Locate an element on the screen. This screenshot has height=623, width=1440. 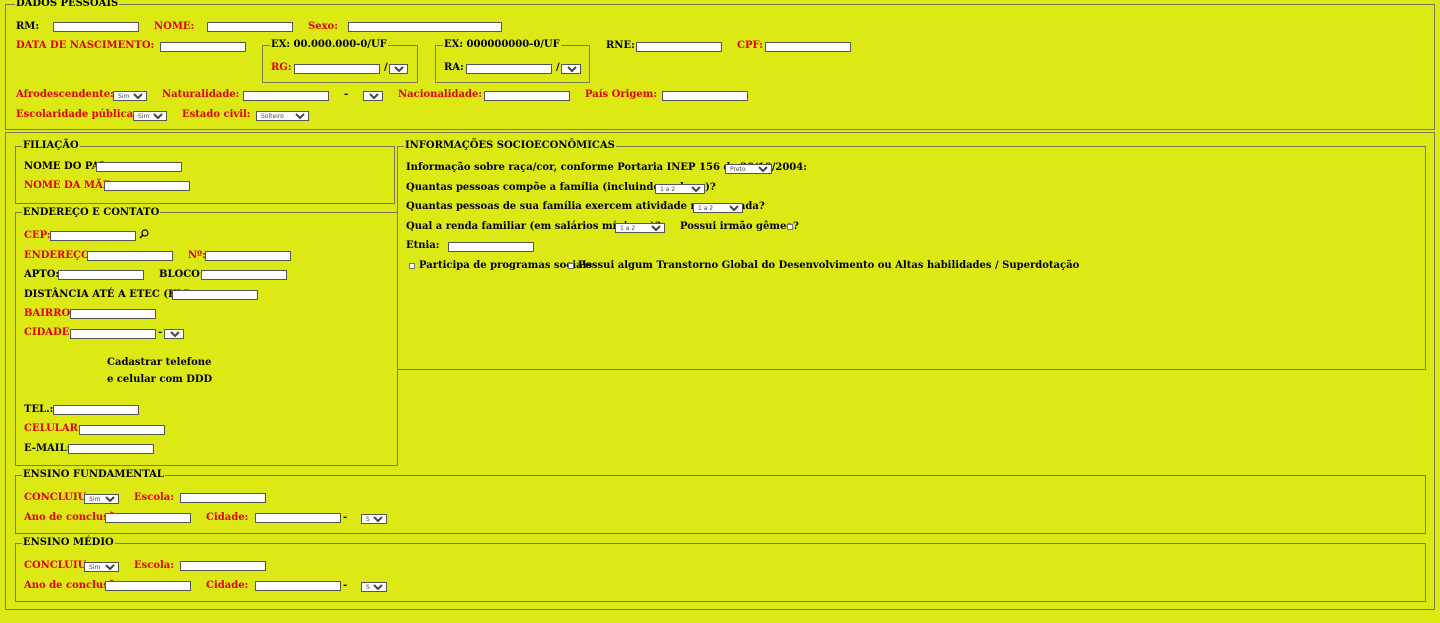
fundamental-fieldset is located at coordinates (720, 504).